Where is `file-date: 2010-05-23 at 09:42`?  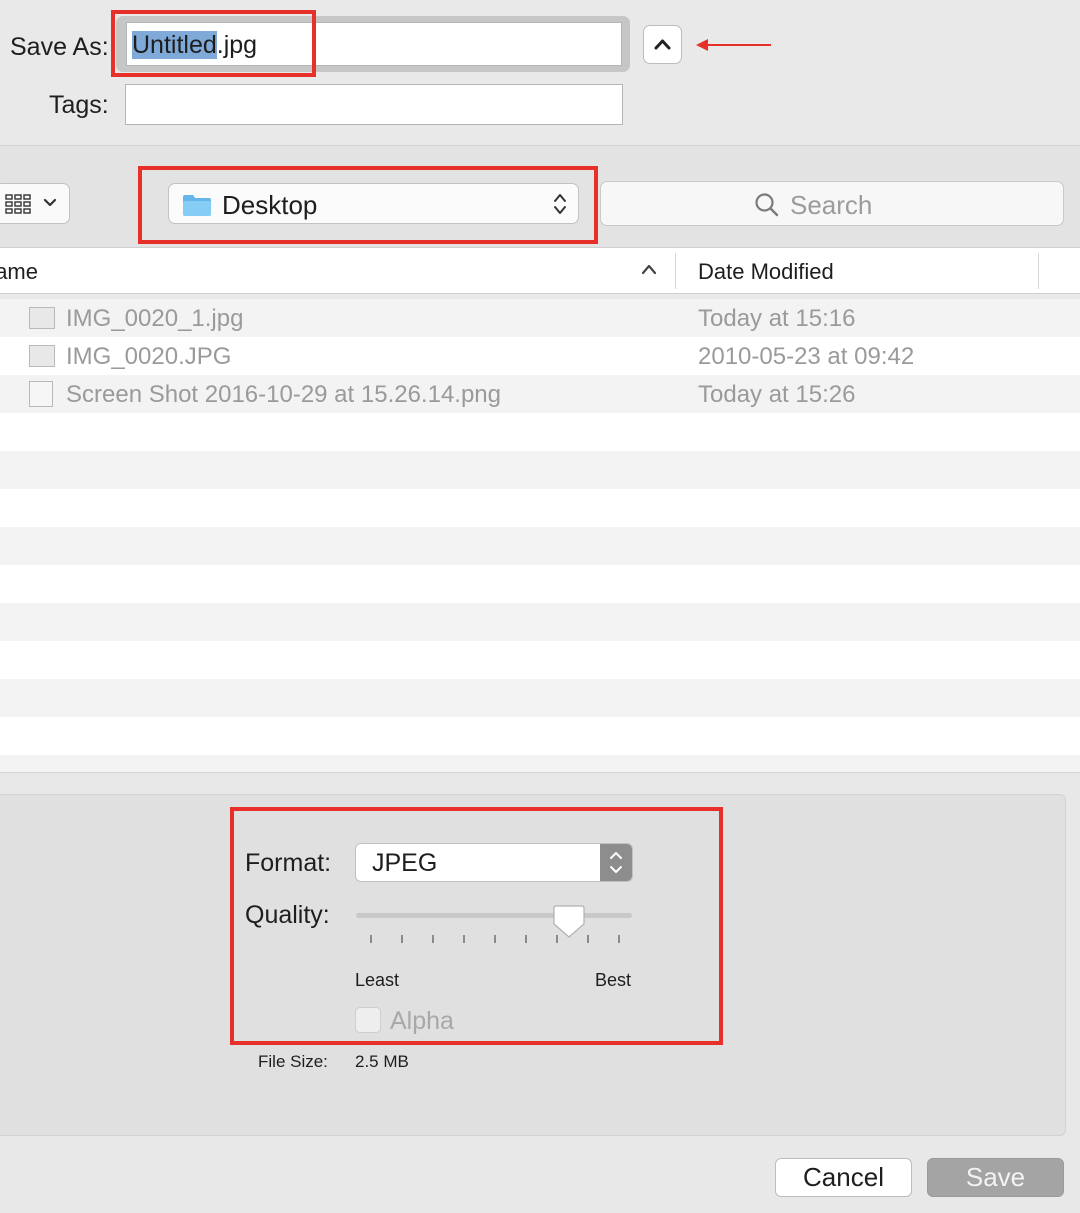
file-date: 2010-05-23 at 09:42 is located at coordinates (806, 356).